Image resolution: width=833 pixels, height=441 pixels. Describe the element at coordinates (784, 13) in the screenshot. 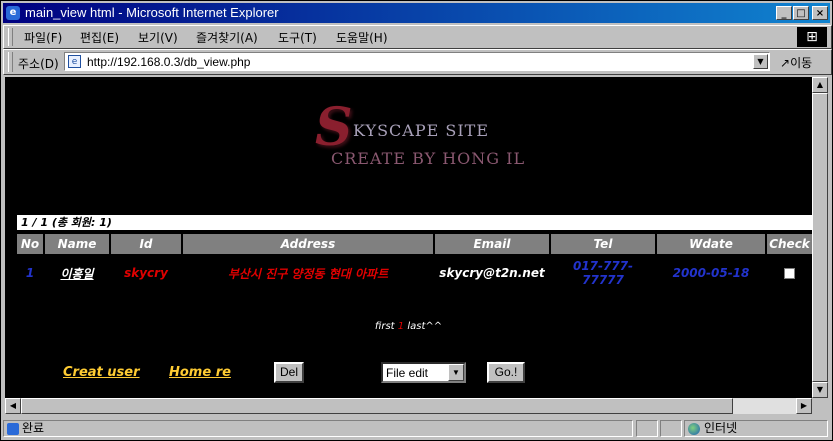

I see `minimize-button: _` at that location.